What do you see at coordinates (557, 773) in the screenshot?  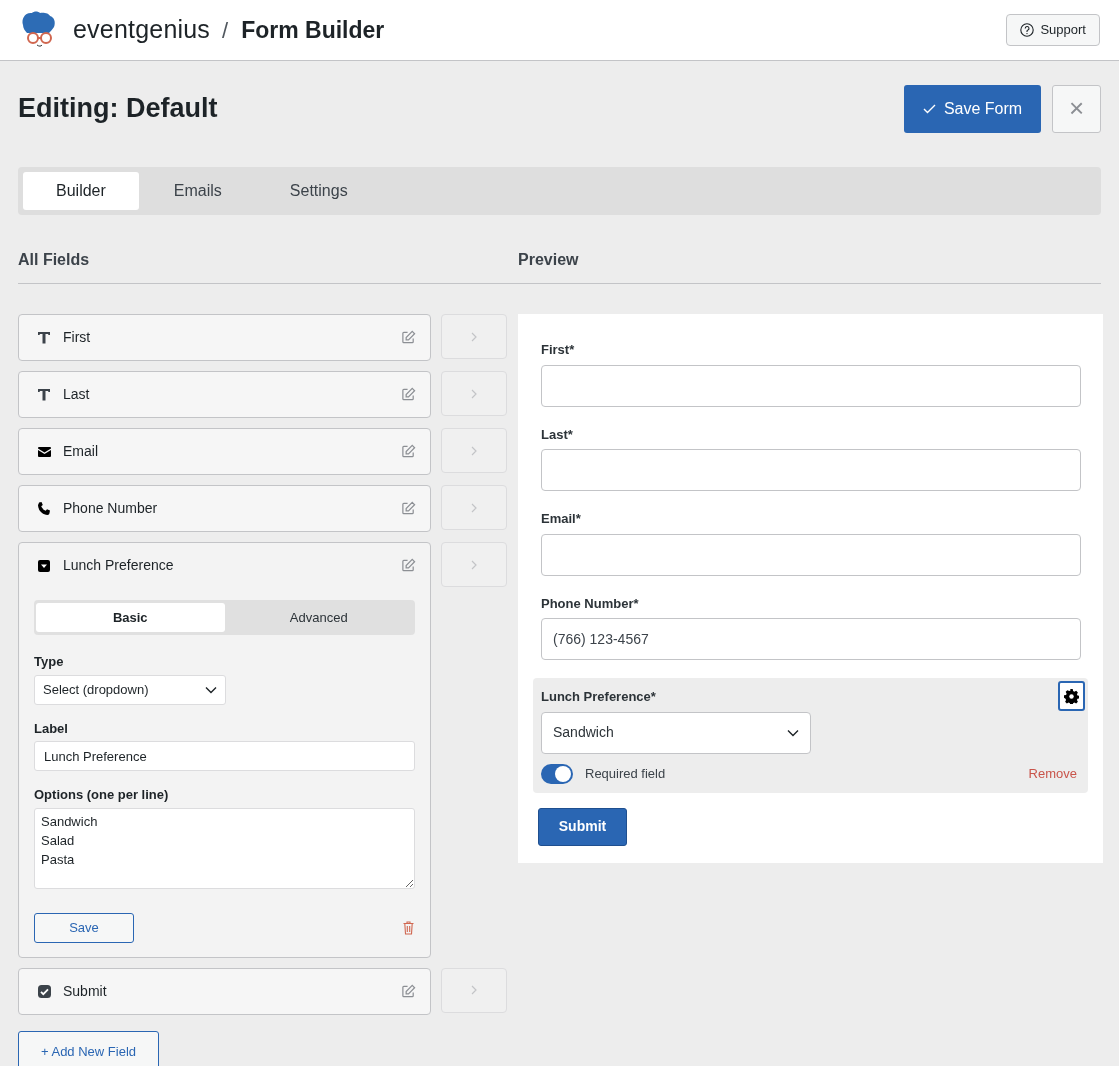 I see `required-toggle` at bounding box center [557, 773].